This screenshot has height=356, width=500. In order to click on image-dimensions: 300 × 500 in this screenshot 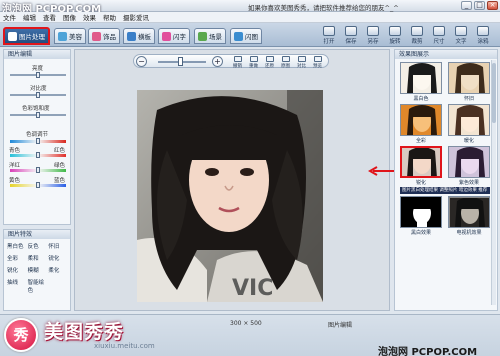, I will do `click(246, 323)`.